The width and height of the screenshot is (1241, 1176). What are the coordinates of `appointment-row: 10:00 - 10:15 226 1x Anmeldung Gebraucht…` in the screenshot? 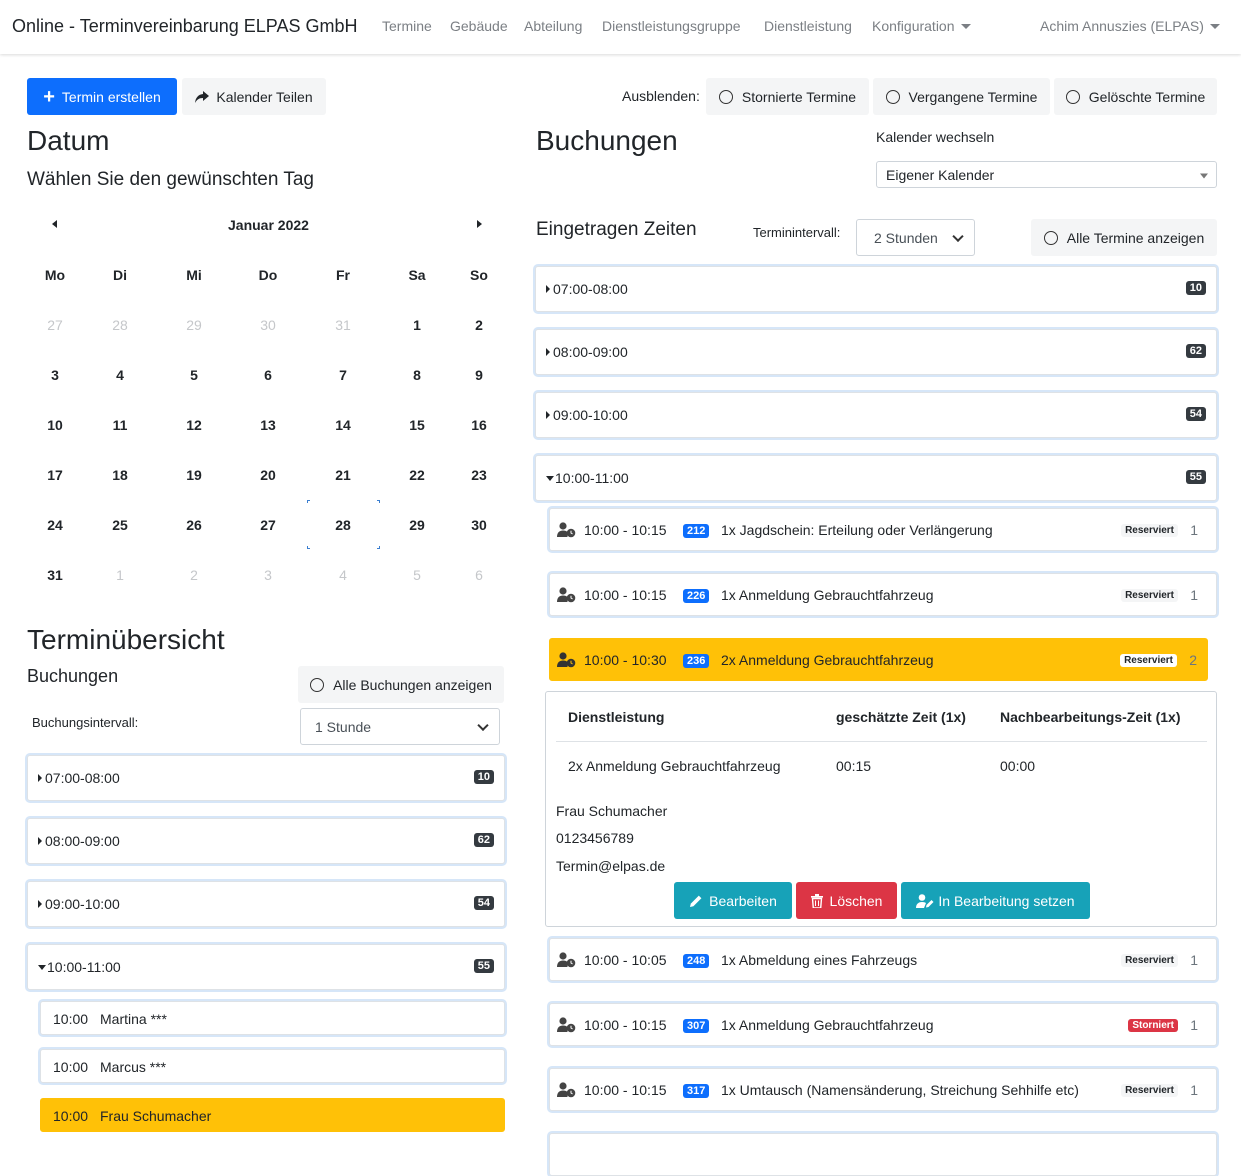 It's located at (883, 594).